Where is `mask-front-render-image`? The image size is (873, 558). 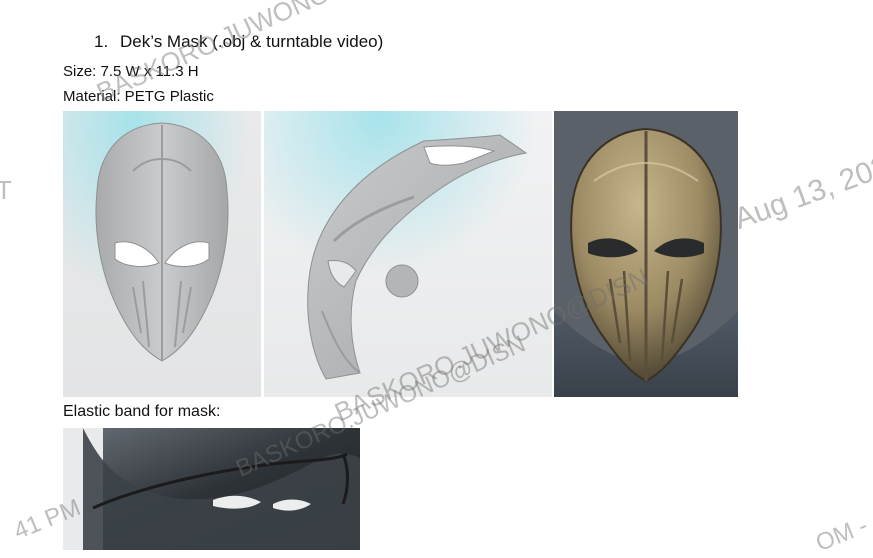
mask-front-render-image is located at coordinates (162, 254).